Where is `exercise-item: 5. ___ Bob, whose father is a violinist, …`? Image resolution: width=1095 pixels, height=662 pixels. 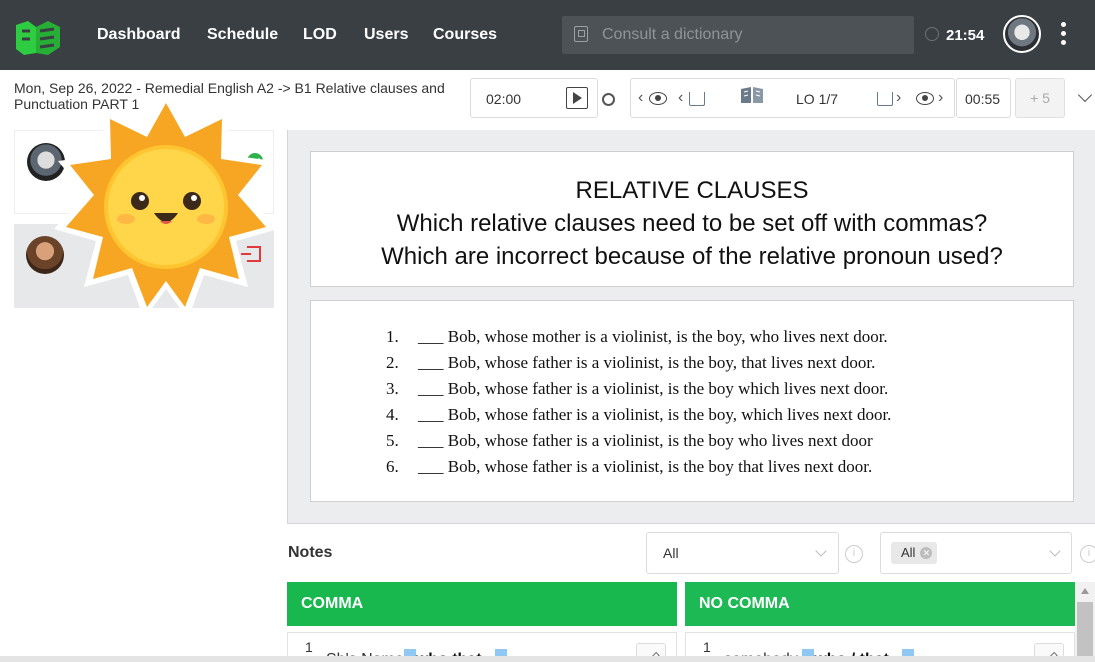
exercise-item: 5. ___ Bob, whose father is a violinist, … is located at coordinates (629, 440).